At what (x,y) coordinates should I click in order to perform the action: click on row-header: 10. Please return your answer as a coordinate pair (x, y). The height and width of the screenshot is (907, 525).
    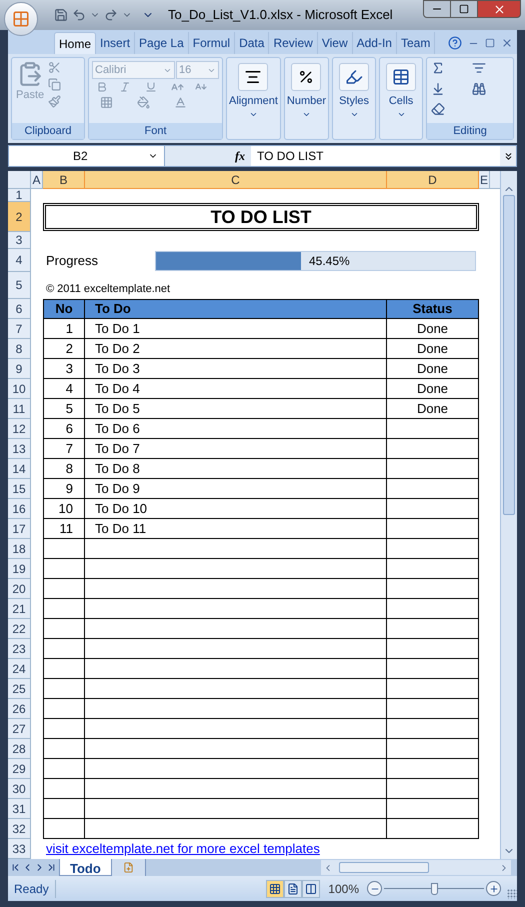
    Looking at the image, I should click on (19, 389).